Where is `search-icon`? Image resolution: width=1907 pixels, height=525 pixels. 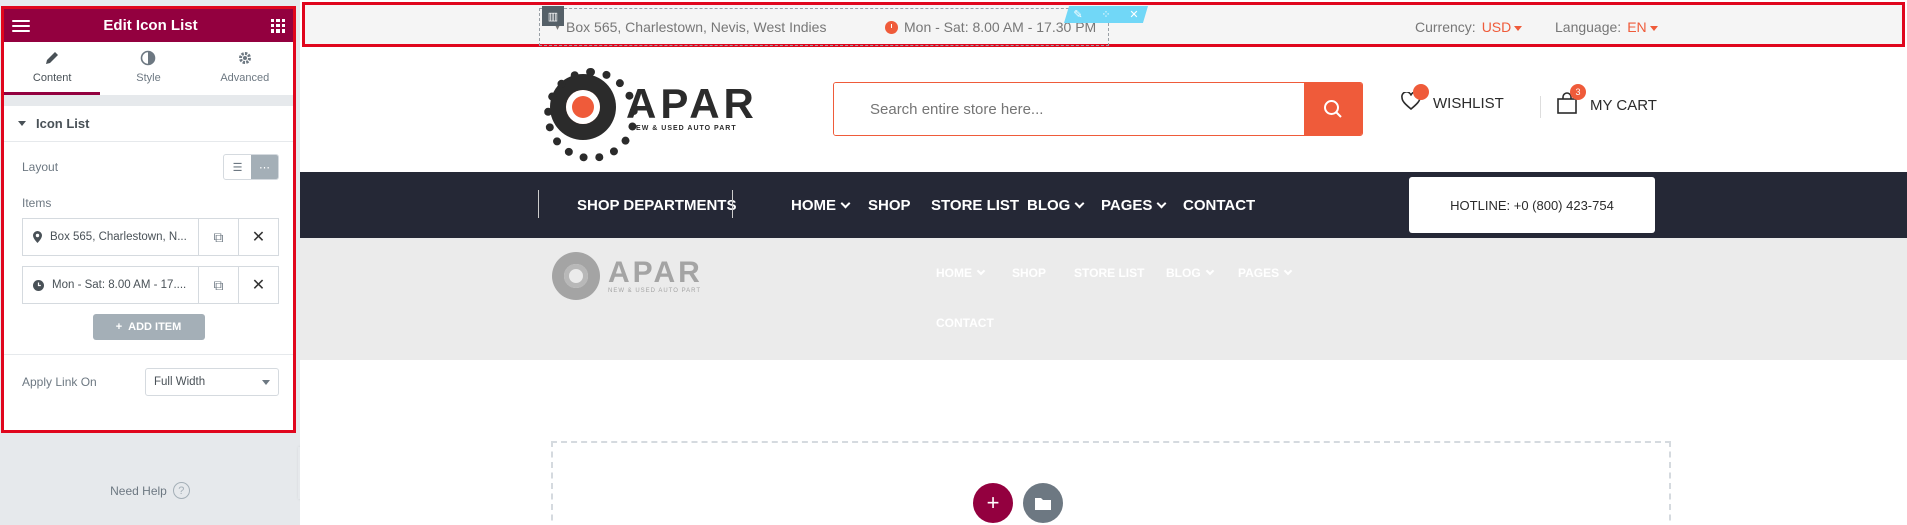
search-icon is located at coordinates (1333, 109).